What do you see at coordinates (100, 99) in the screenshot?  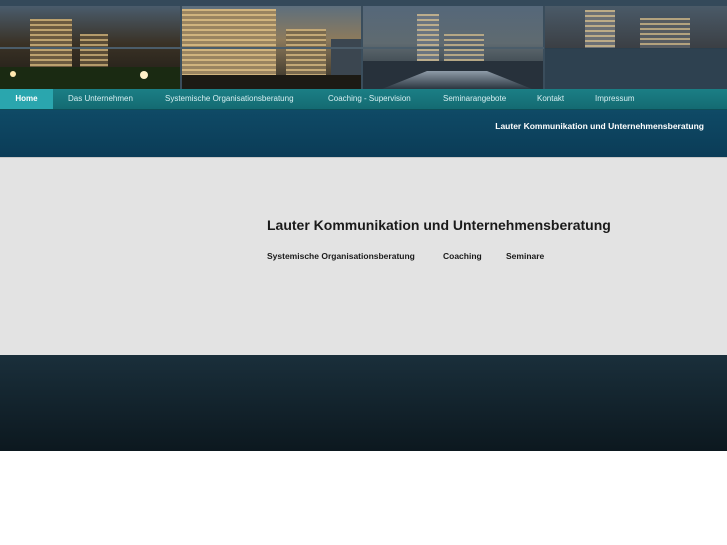 I see `nav-item-das-unternehmen: Das Unternehmen` at bounding box center [100, 99].